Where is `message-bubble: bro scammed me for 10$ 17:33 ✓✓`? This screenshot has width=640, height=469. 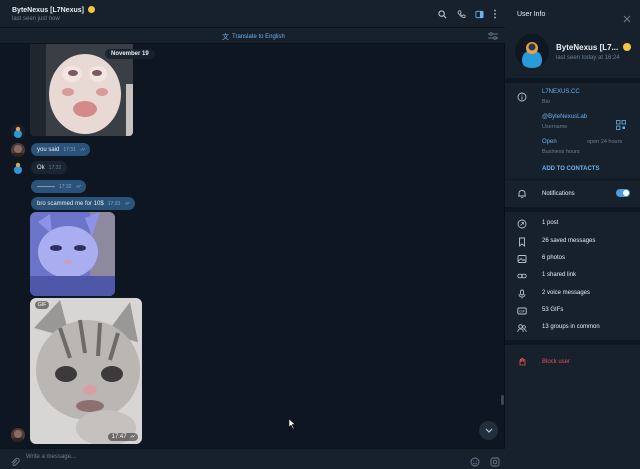
message-bubble: bro scammed me for 10$ 17:33 ✓✓ is located at coordinates (83, 203).